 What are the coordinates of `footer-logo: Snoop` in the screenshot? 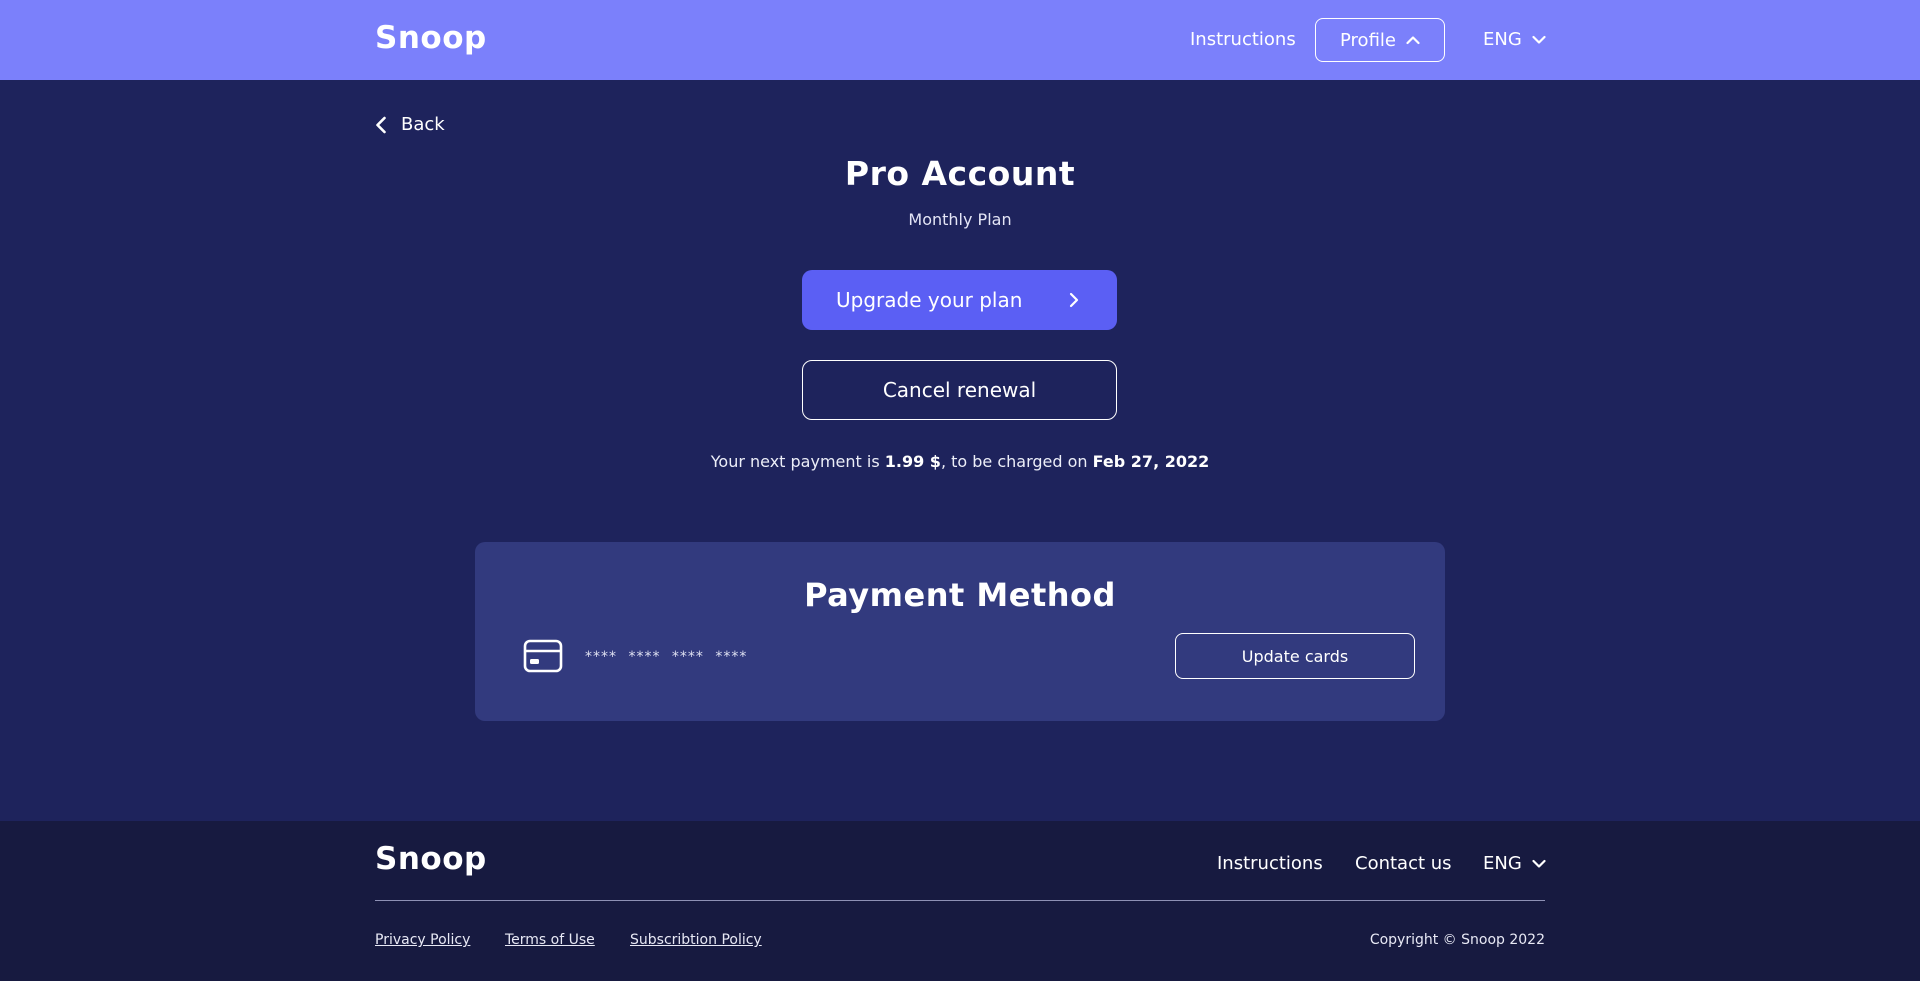 It's located at (431, 859).